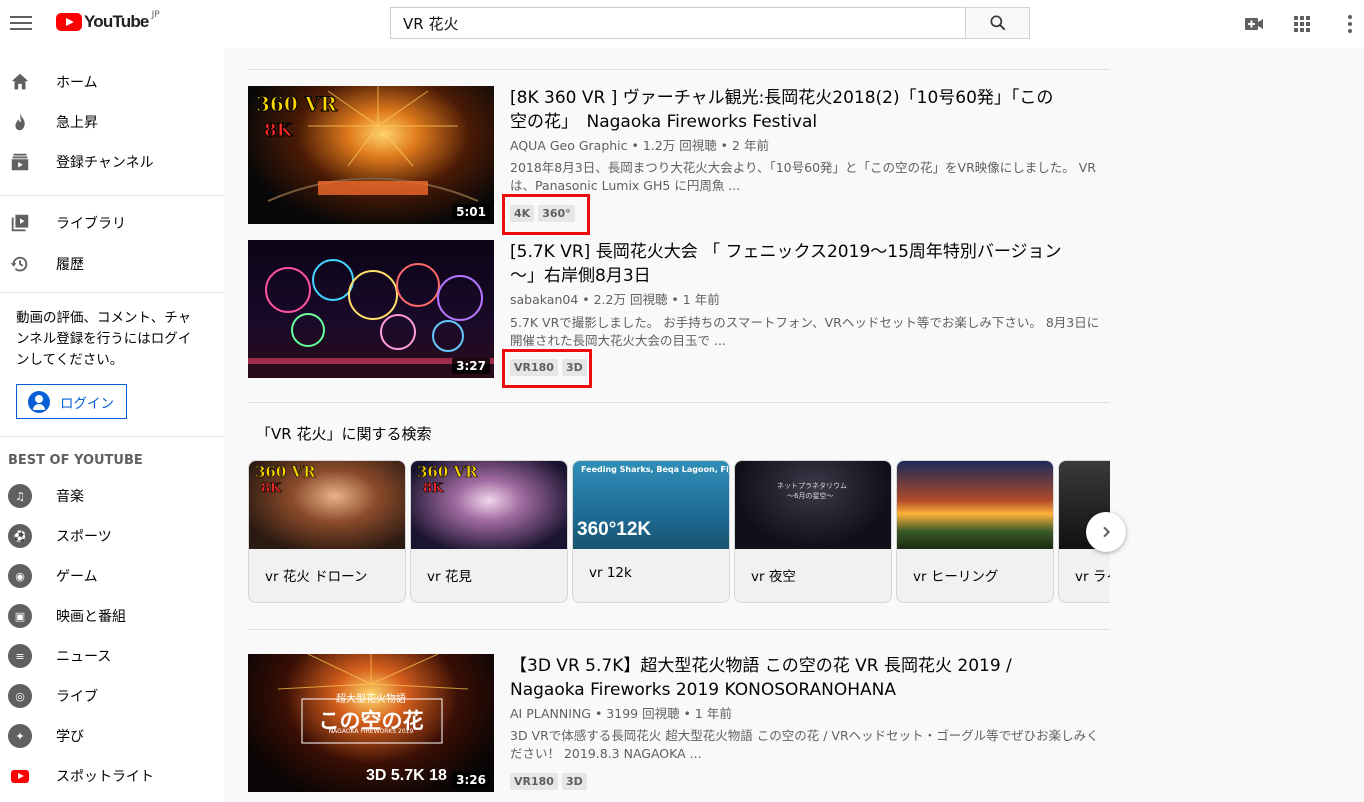 The width and height of the screenshot is (1364, 802). I want to click on video-thumbnail: 360 VR 8K 5:01, so click(371, 155).